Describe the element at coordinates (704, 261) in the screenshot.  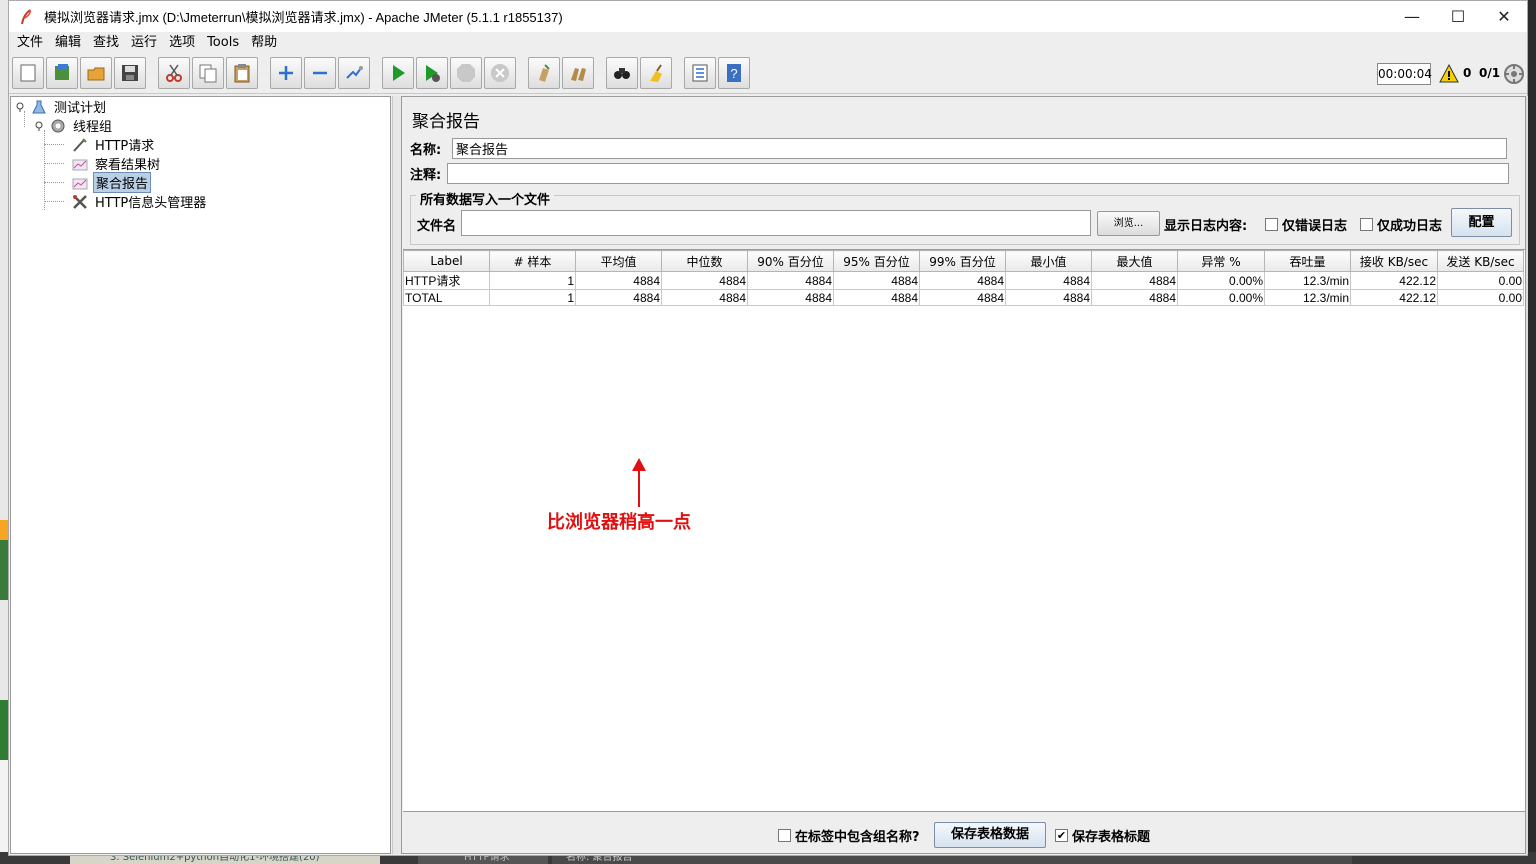
I see `column-header: 中位数` at that location.